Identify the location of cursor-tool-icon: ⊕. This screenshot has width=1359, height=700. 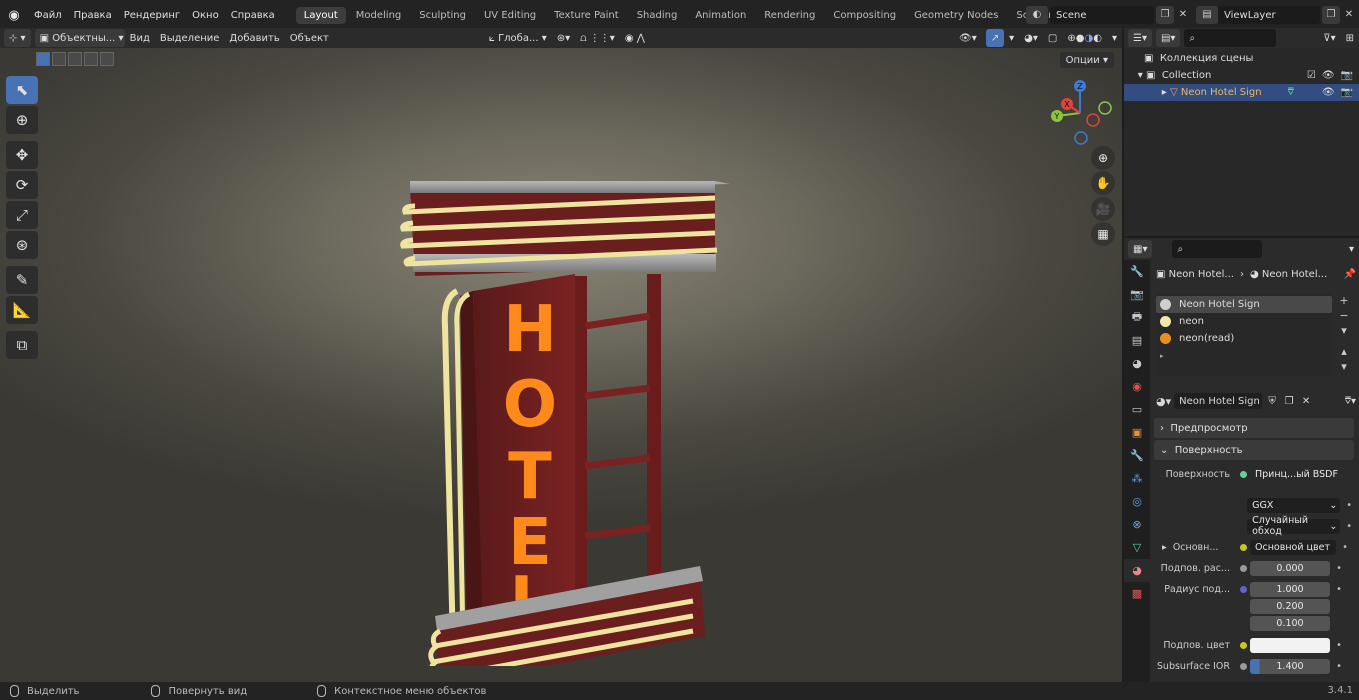
(22, 120).